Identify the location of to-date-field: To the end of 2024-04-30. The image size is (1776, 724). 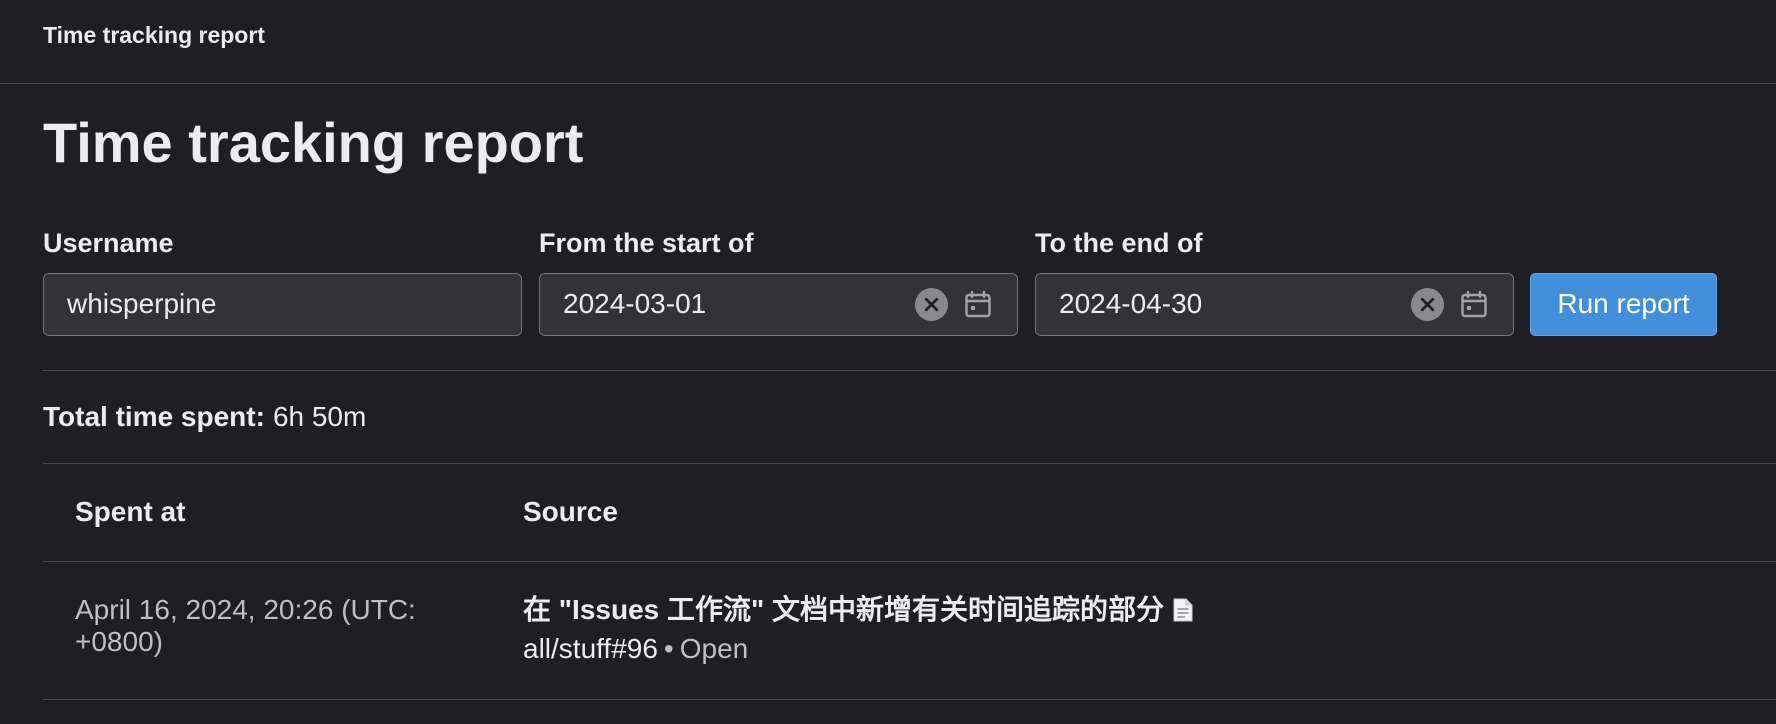
(1274, 281).